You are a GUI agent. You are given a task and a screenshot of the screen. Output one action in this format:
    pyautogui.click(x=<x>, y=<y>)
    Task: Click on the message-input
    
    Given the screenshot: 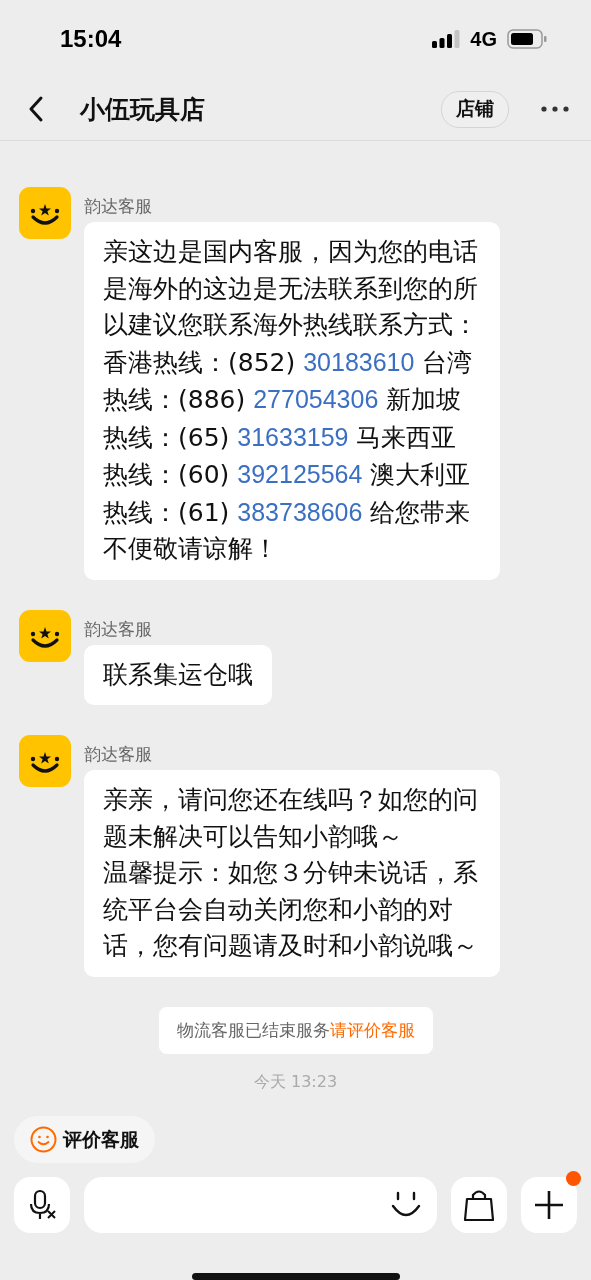 What is the action you would take?
    pyautogui.click(x=260, y=1205)
    